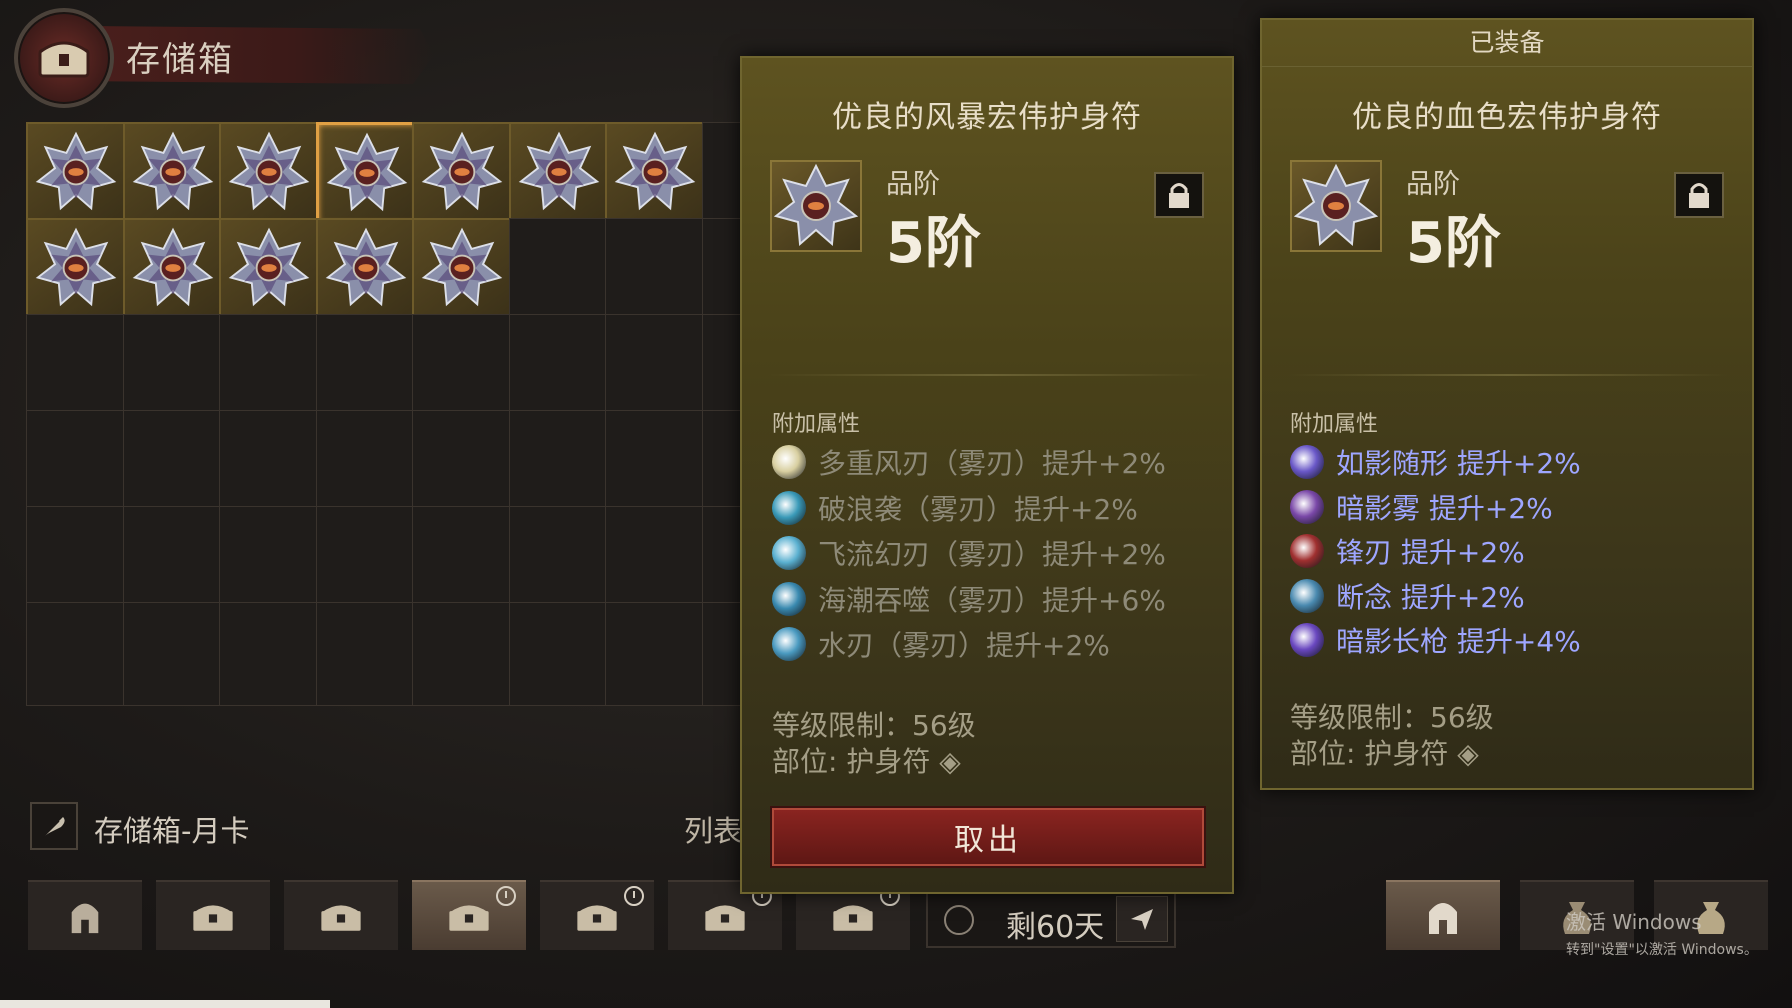 The height and width of the screenshot is (1008, 1792). I want to click on helmet-icon, so click(1443, 918).